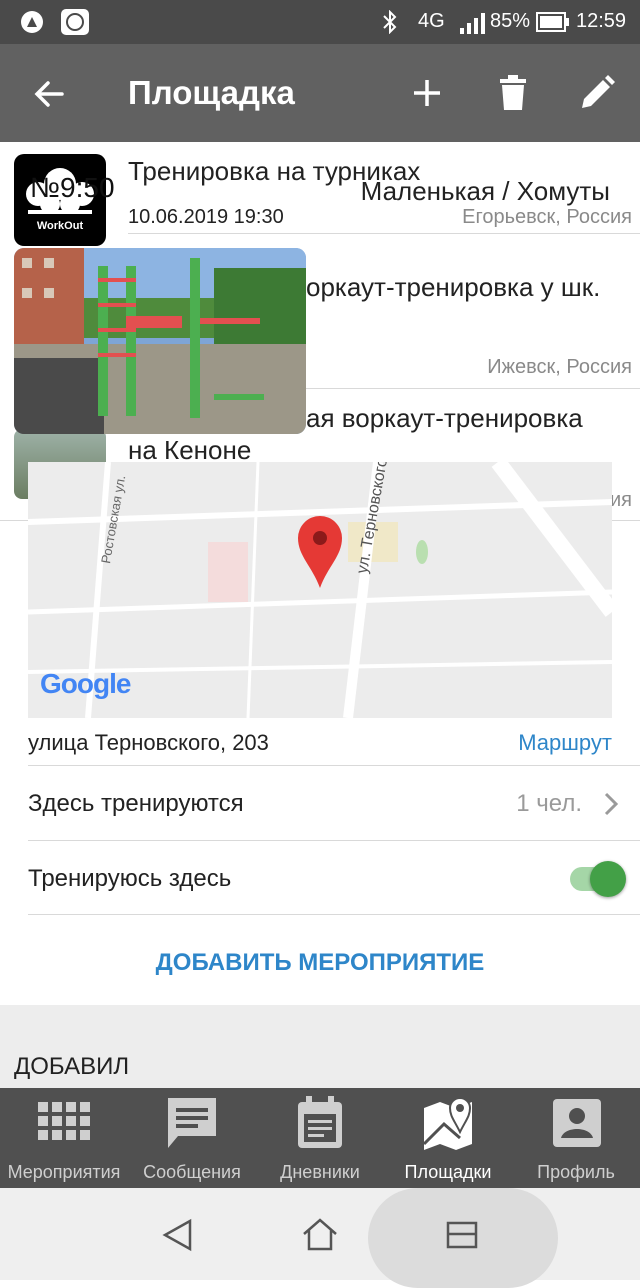 Image resolution: width=640 pixels, height=1288 pixels. Describe the element at coordinates (320, 552) in the screenshot. I see `location-pin-icon` at that location.